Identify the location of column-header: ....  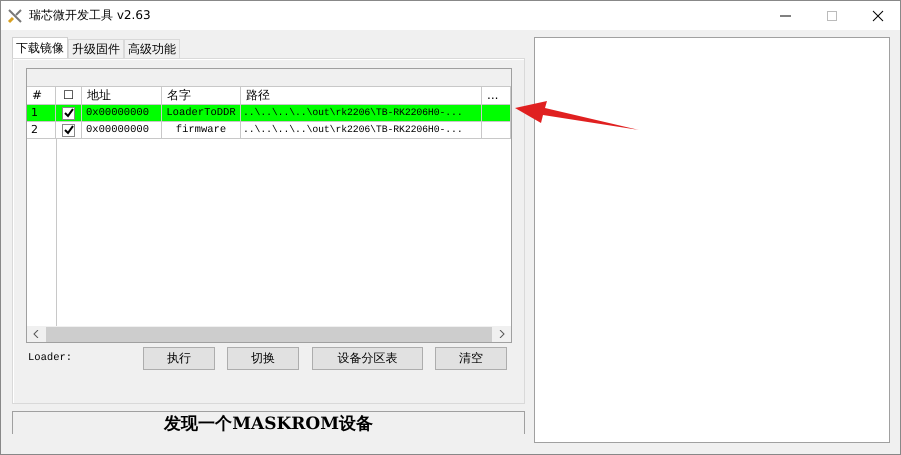
(496, 95).